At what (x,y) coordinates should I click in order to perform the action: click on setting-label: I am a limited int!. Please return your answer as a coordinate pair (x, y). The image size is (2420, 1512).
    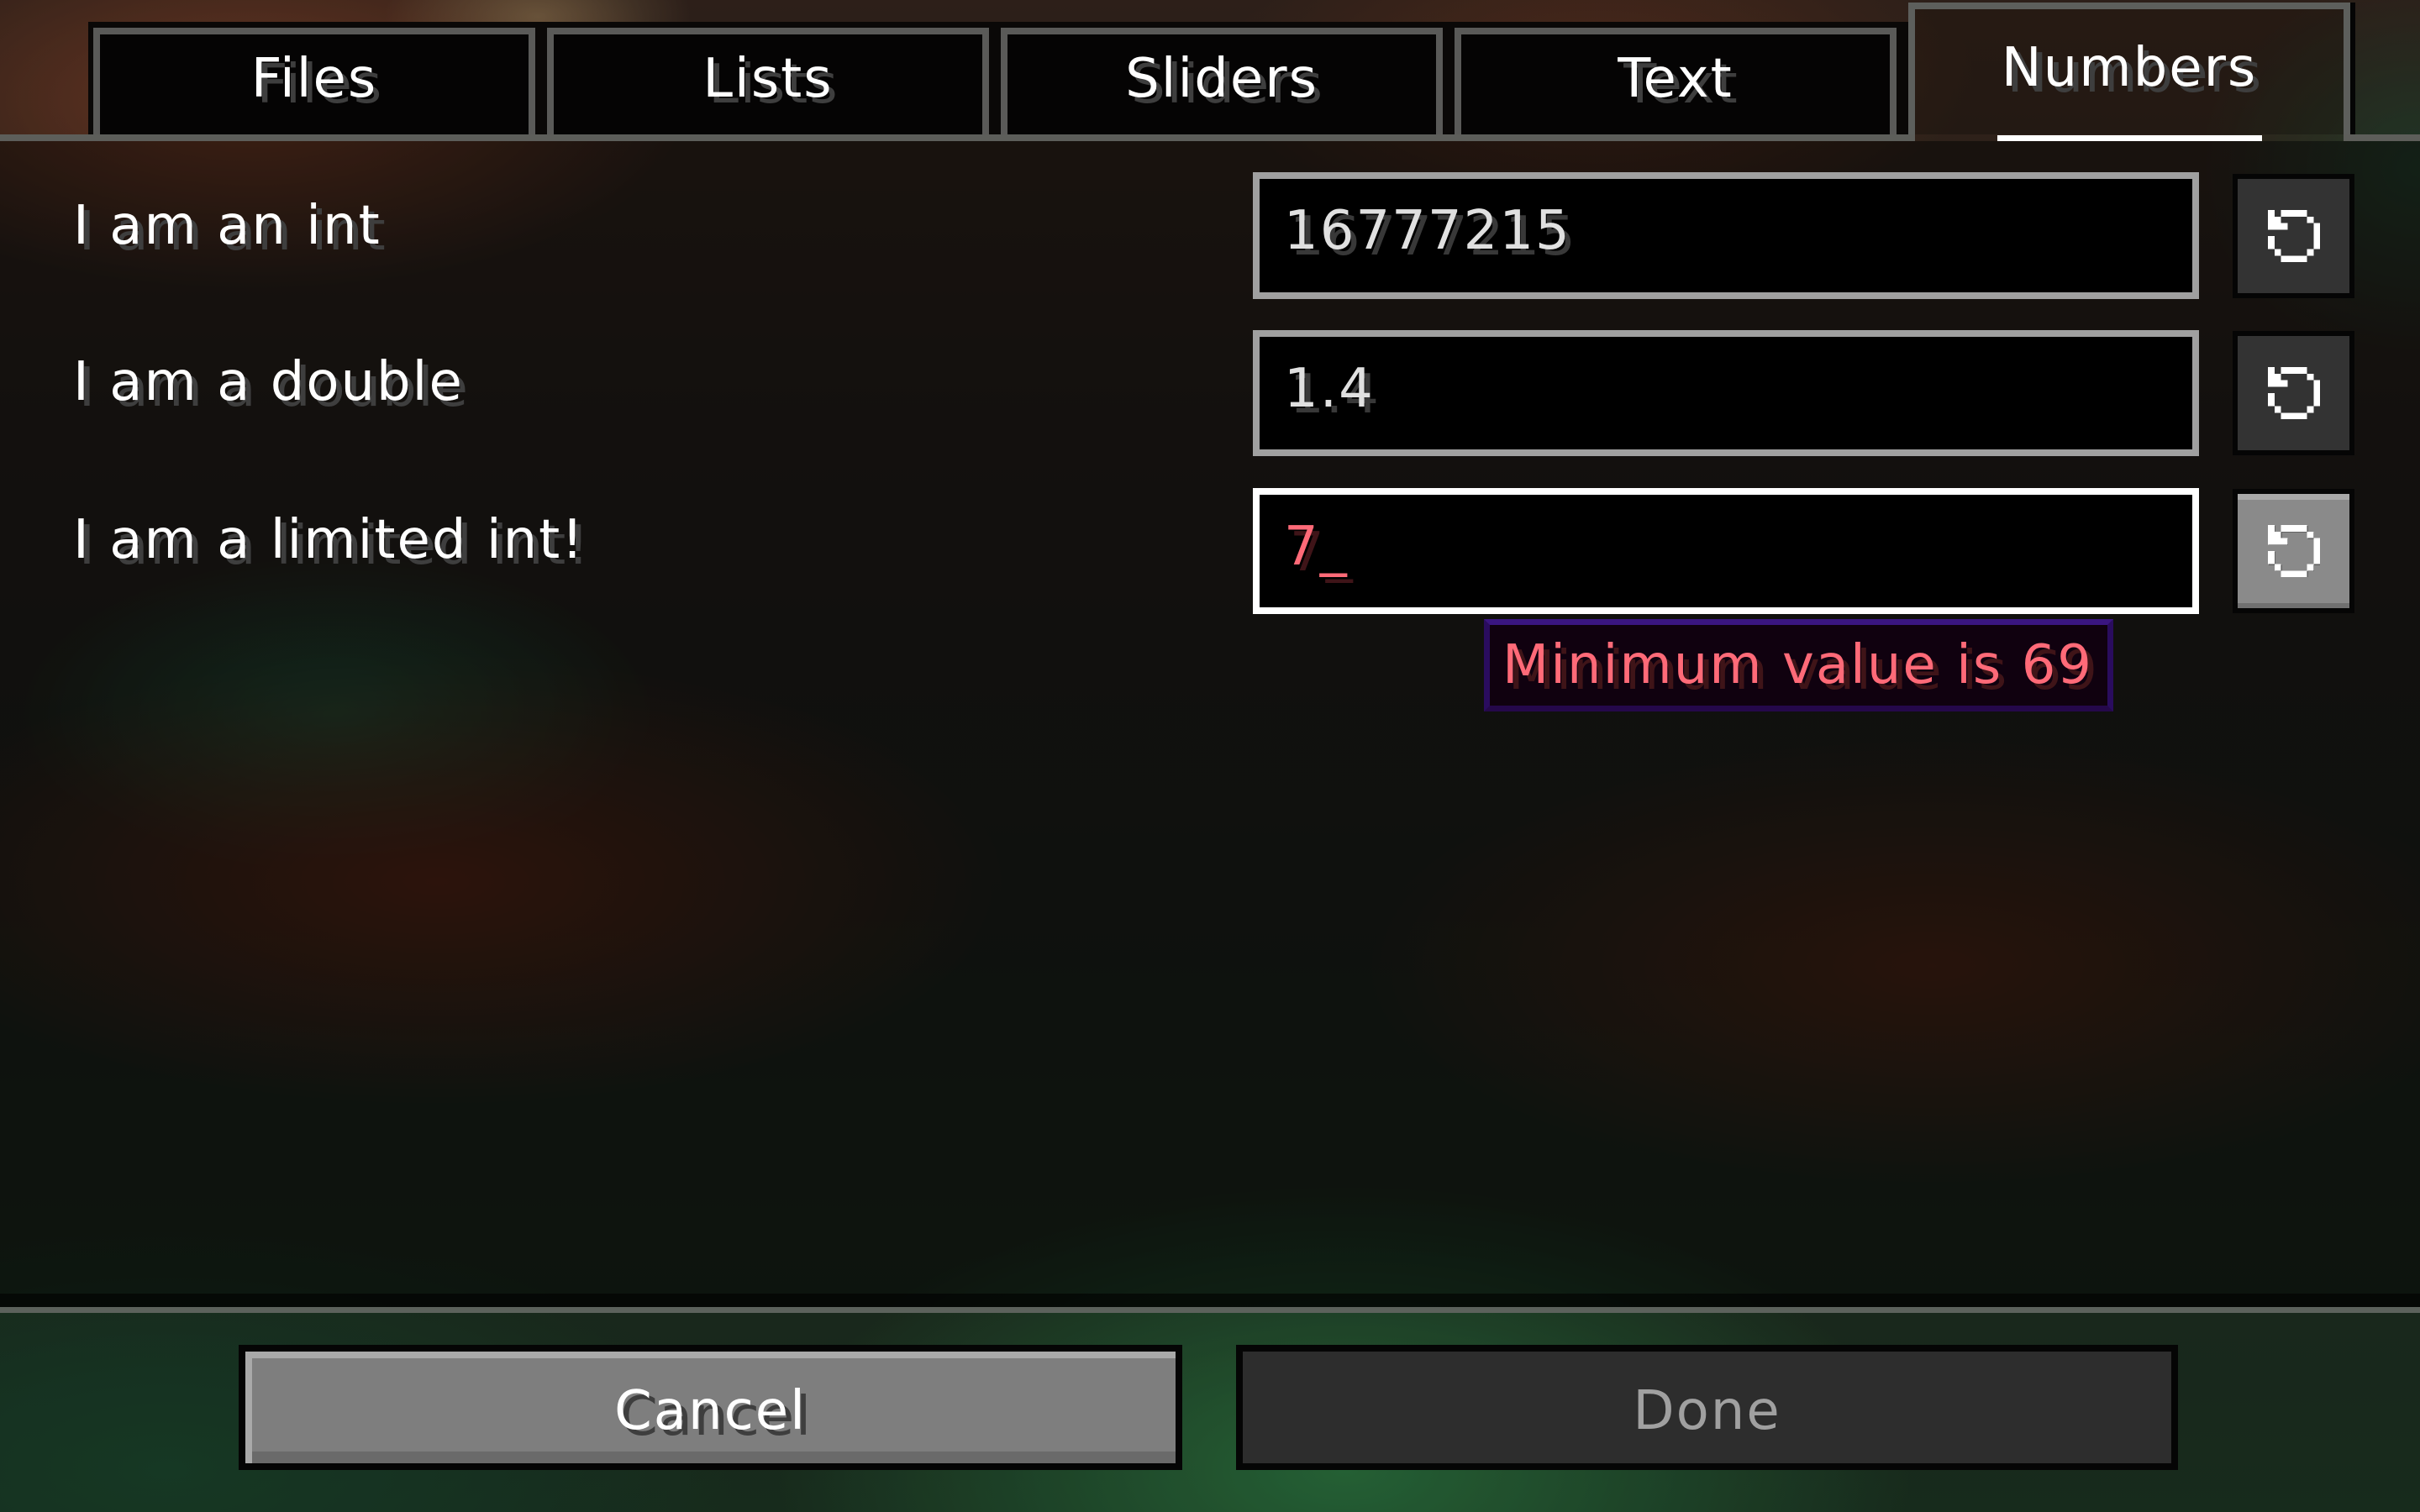
    Looking at the image, I should click on (329, 540).